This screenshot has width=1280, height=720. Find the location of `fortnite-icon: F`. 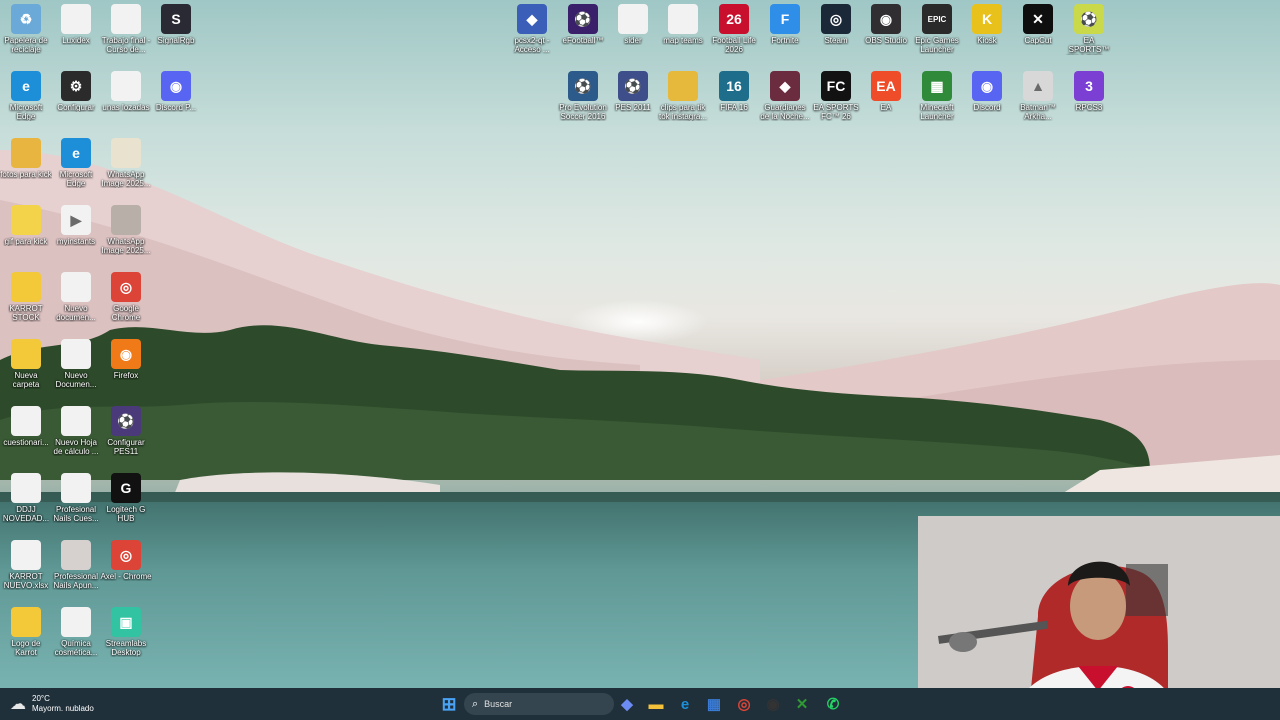

fortnite-icon: F is located at coordinates (785, 19).